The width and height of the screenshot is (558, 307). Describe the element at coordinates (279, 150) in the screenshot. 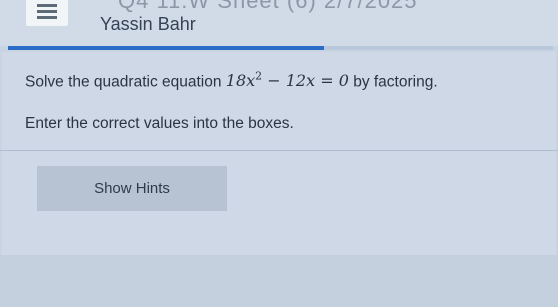

I see `divider` at that location.